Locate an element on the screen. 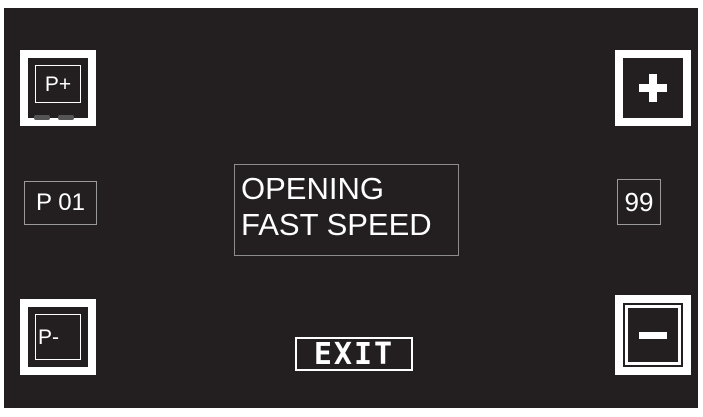 The image size is (703, 417). decrease-button is located at coordinates (653, 335).